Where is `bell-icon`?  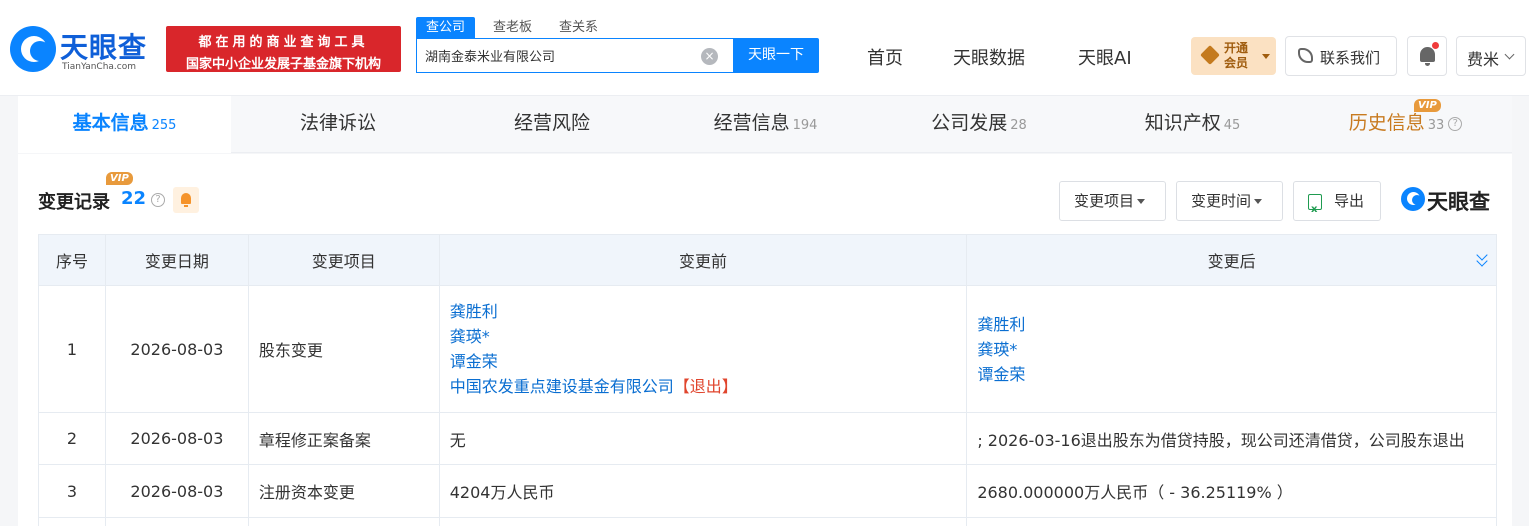
bell-icon is located at coordinates (1427, 56).